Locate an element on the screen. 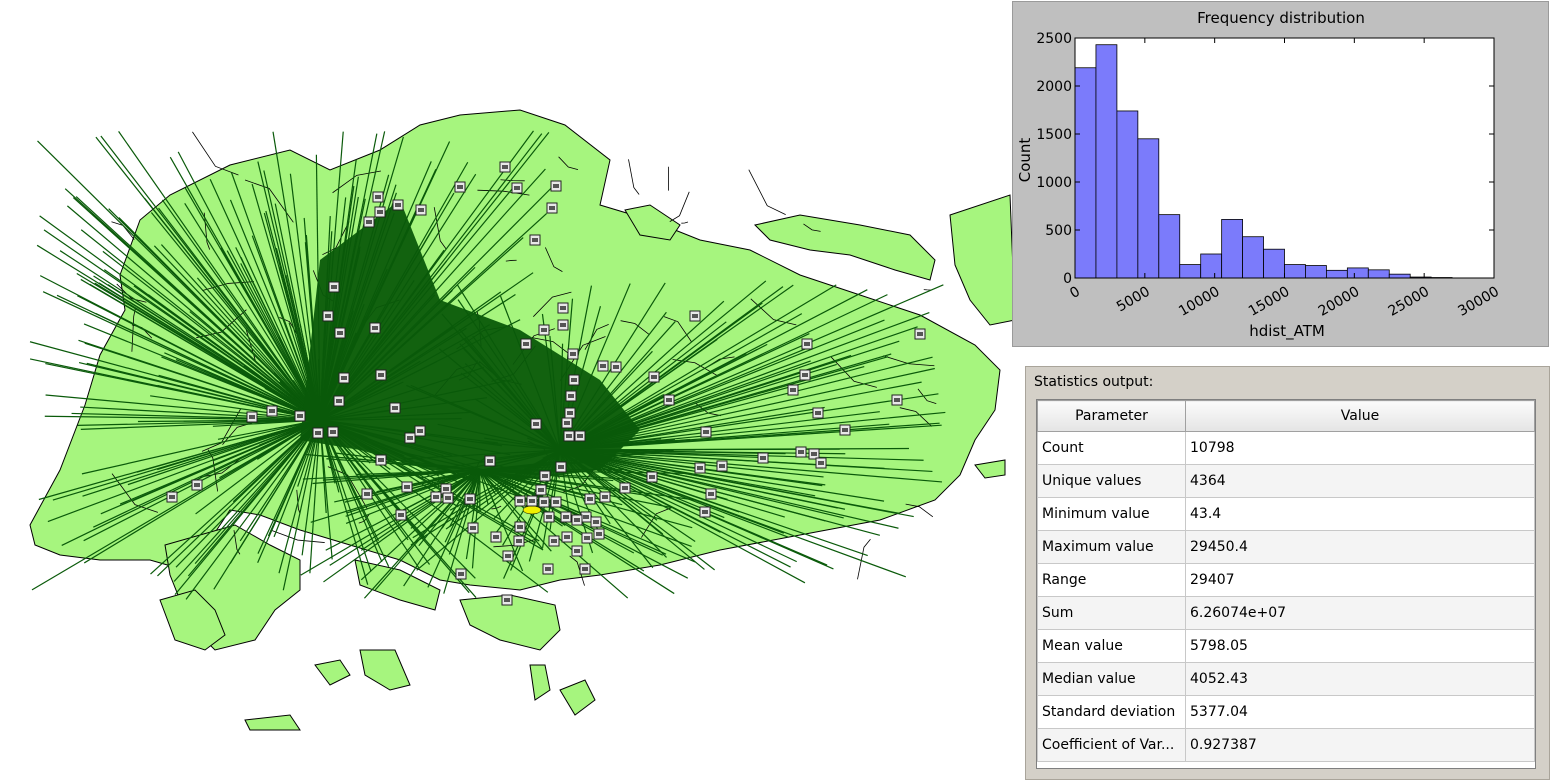 The image size is (1550, 780). table-row: Median value 4052.43 is located at coordinates (1286, 679).